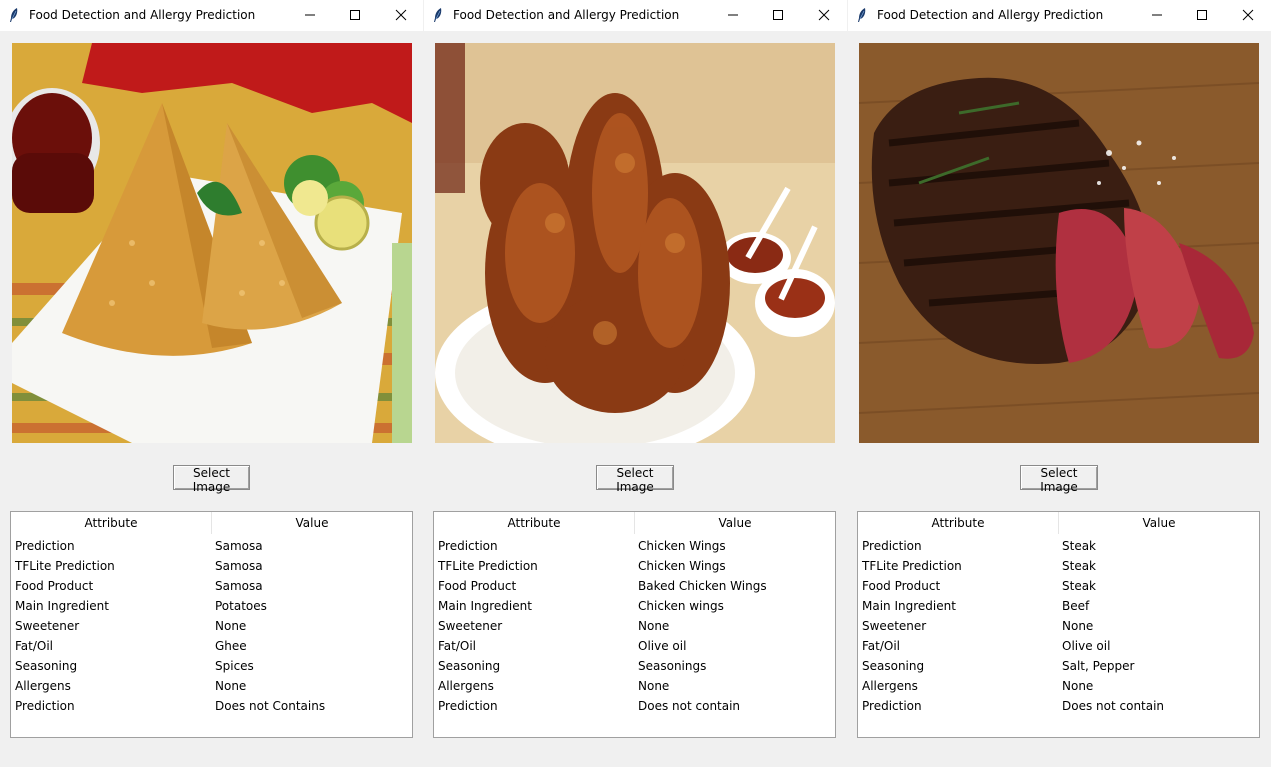 This screenshot has height=767, width=1271. What do you see at coordinates (1058, 666) in the screenshot?
I see `table-row: Seasoning Salt, Pepper` at bounding box center [1058, 666].